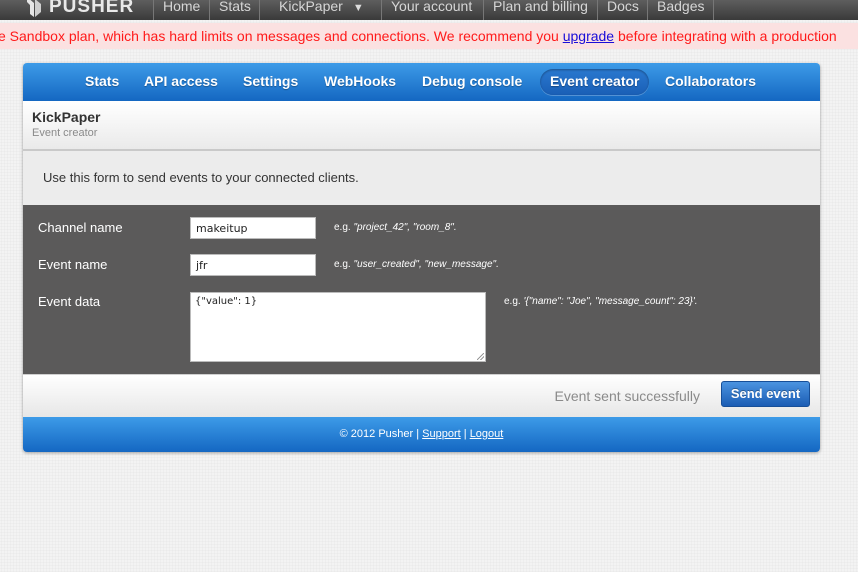 The width and height of the screenshot is (858, 572). I want to click on send-event-button: Send event, so click(765, 394).